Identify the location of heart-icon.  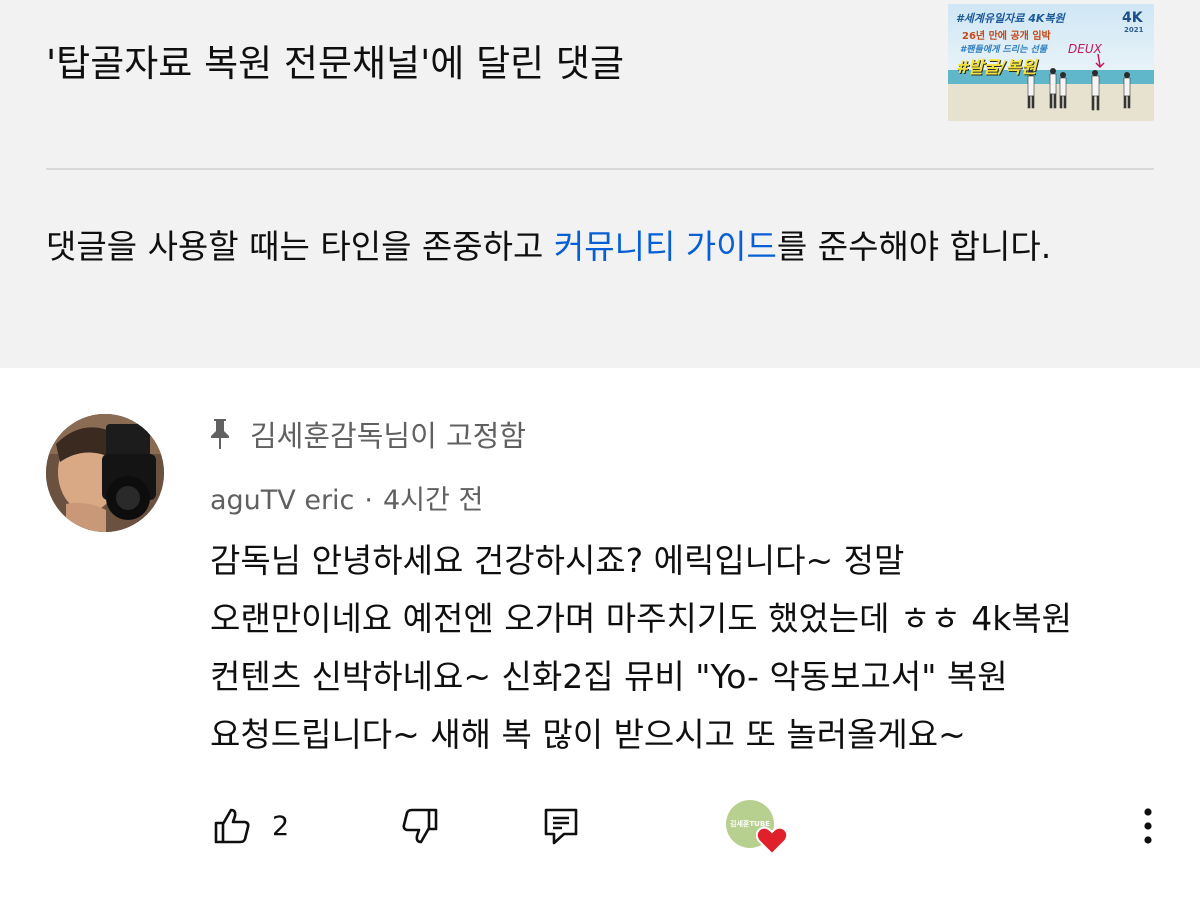
(772, 841).